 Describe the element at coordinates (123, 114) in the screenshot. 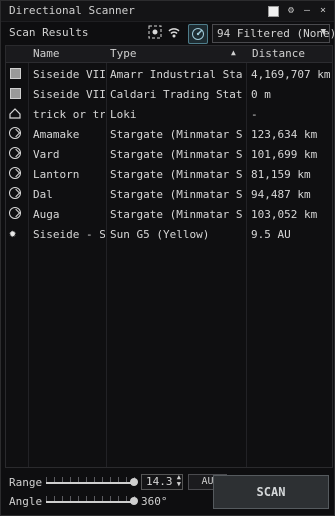

I see `type-cell: Loki` at that location.